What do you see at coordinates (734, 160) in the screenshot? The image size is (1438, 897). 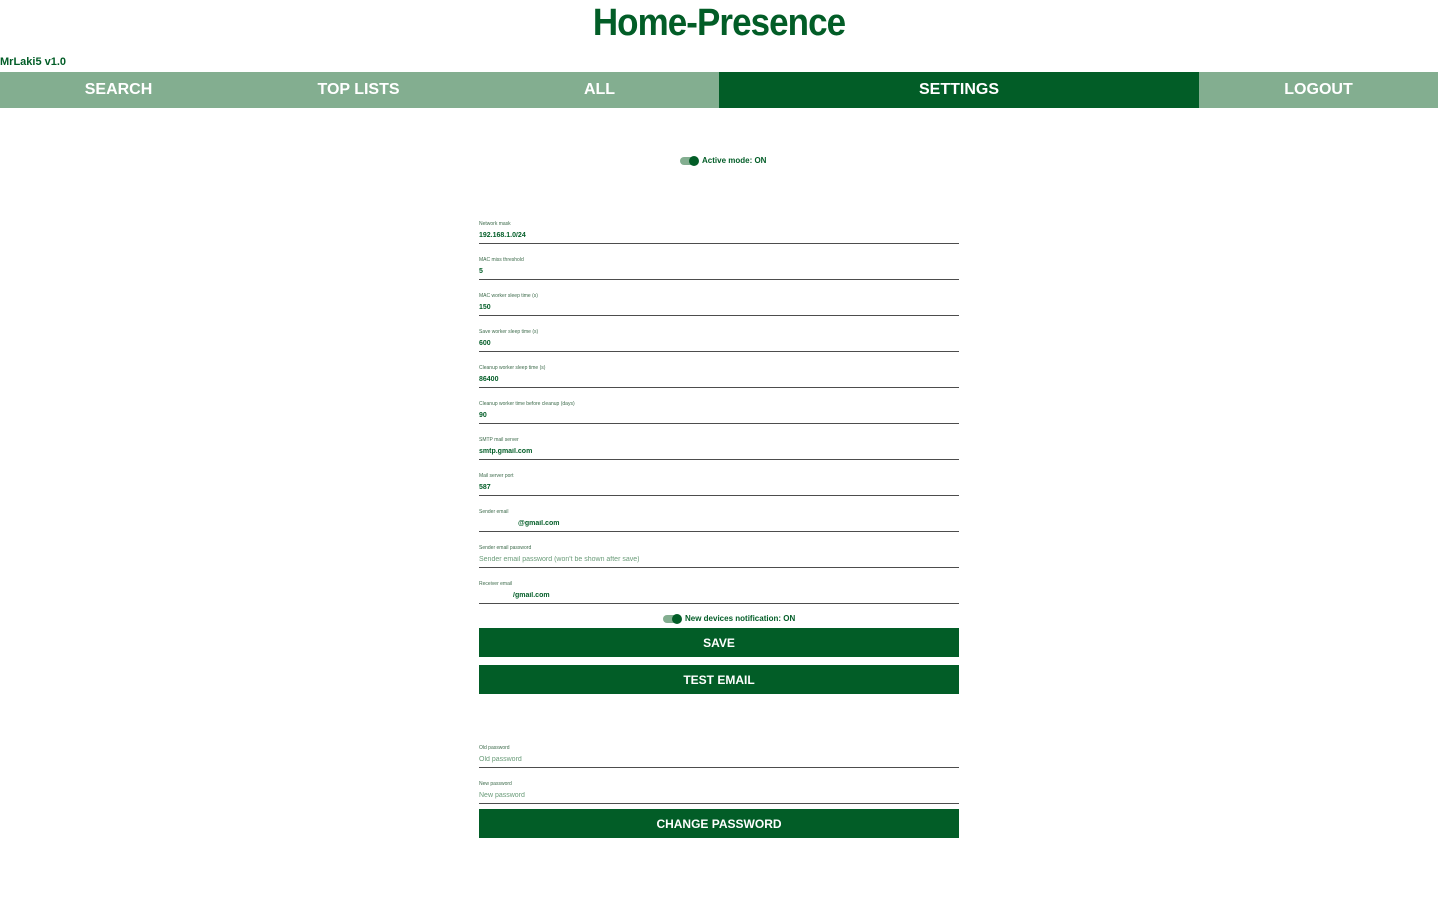 I see `active-mode-label: Active mode: ON` at bounding box center [734, 160].